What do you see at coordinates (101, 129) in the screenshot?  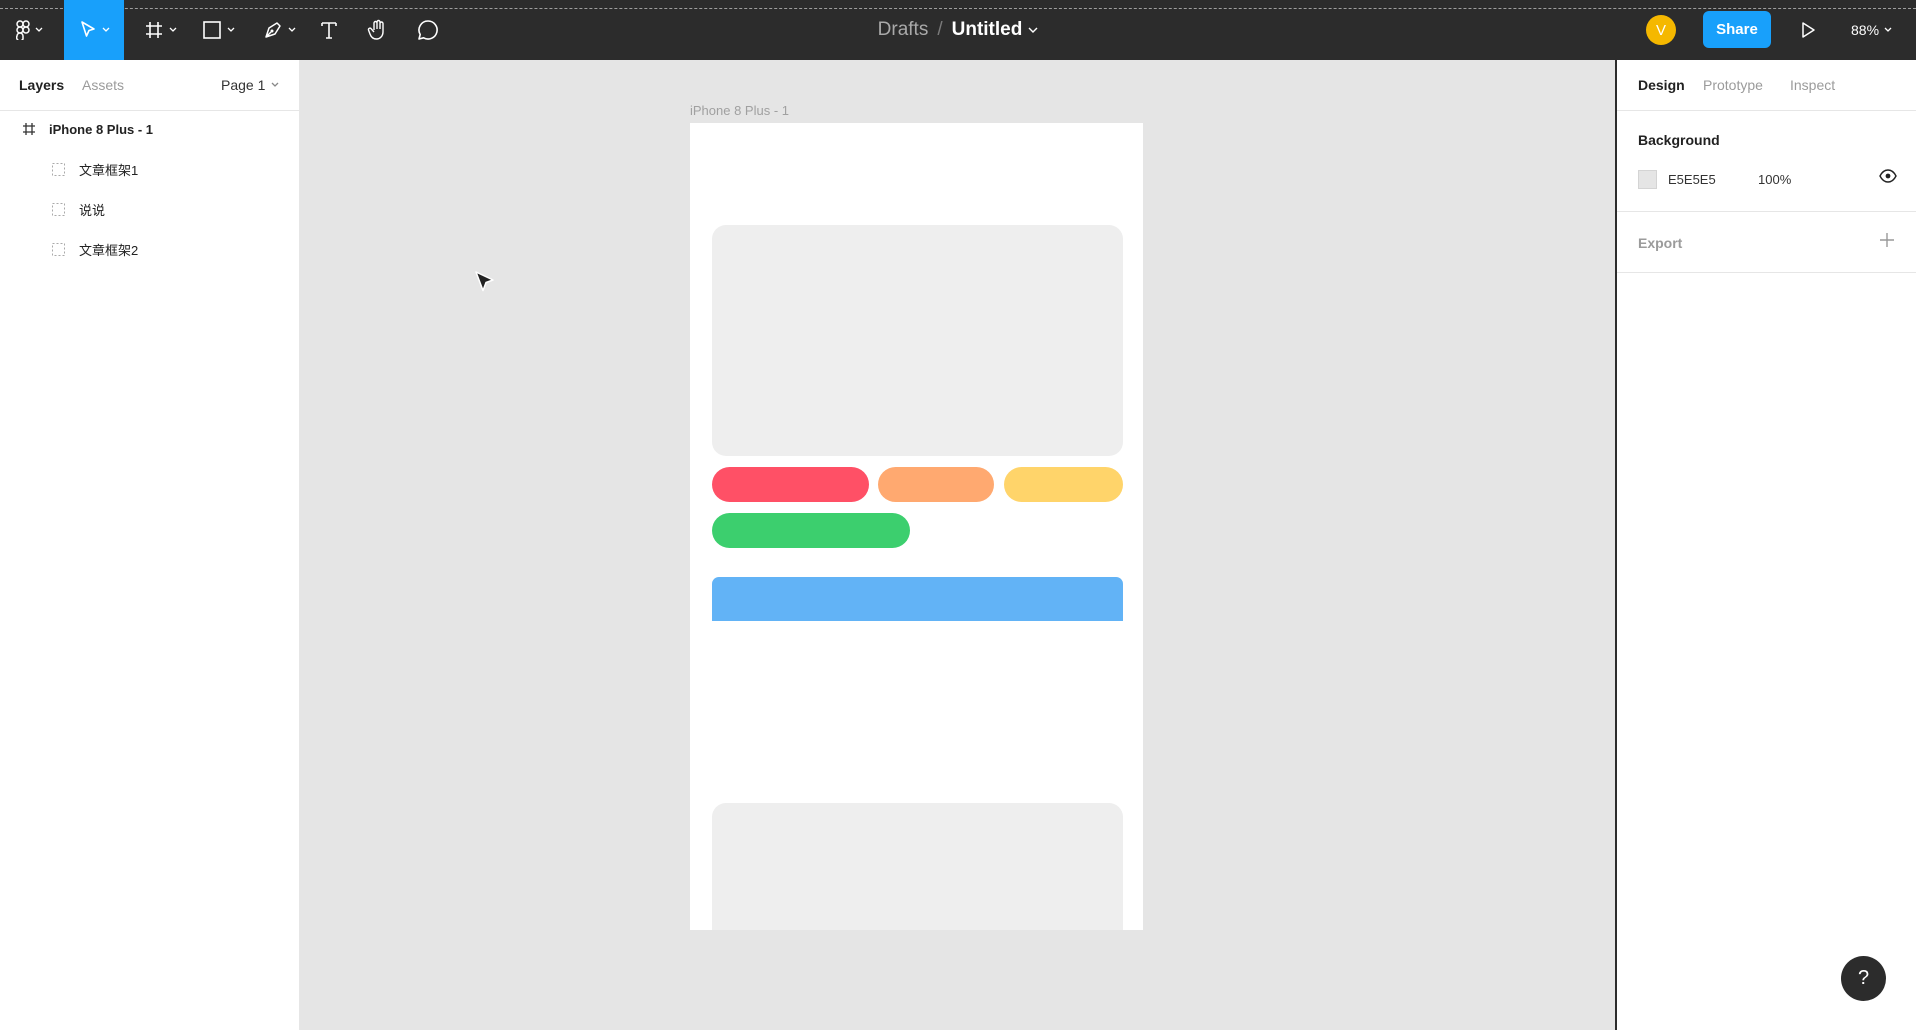 I see `layer-name: iPhone 8 Plus - 1` at bounding box center [101, 129].